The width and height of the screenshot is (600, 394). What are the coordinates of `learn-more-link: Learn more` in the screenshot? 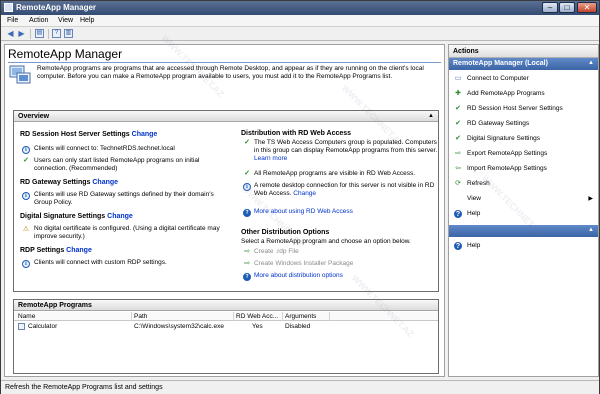 It's located at (270, 158).